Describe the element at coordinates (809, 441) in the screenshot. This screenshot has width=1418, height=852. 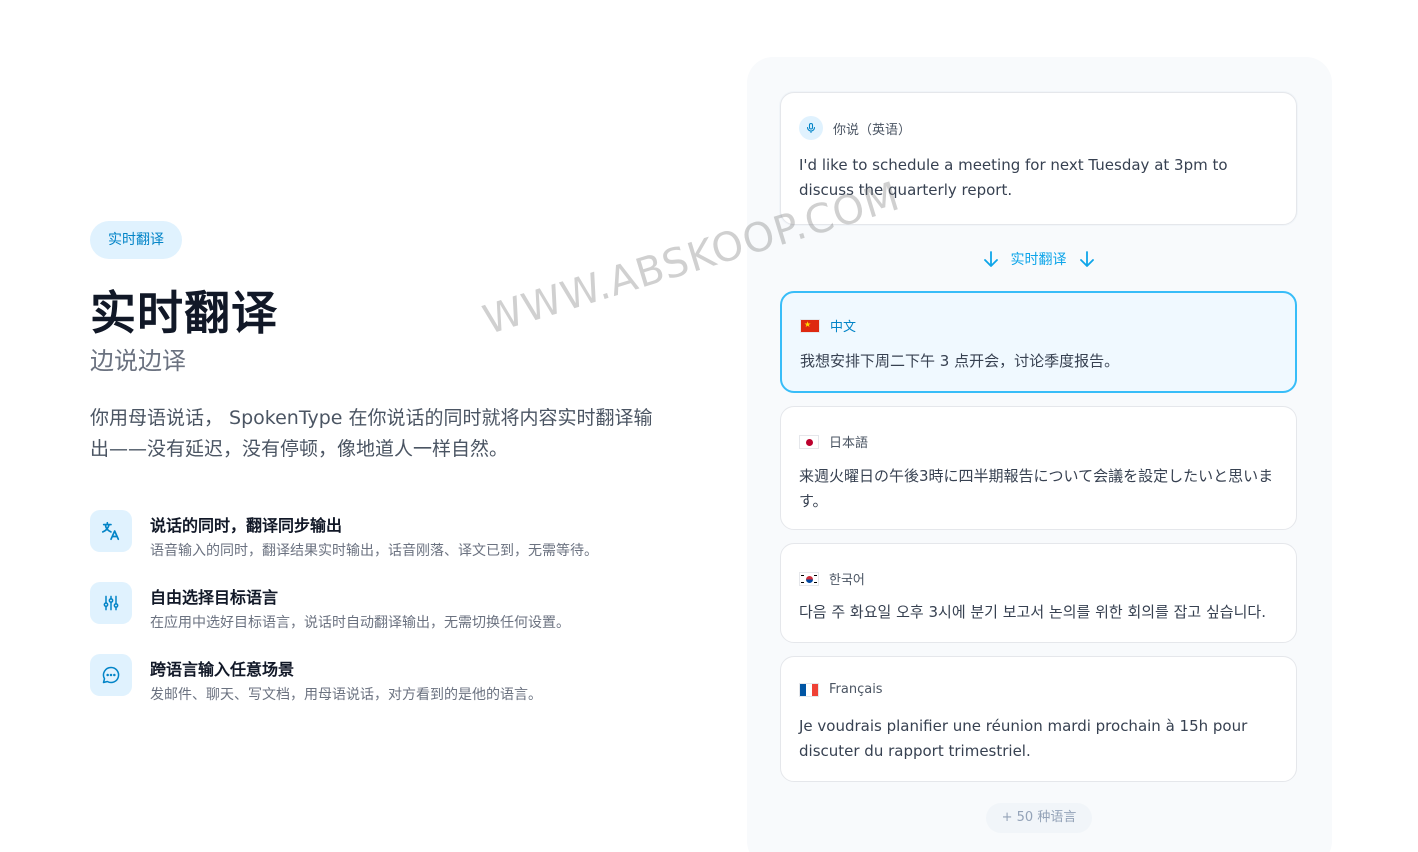
I see `japan-flag-icon` at that location.